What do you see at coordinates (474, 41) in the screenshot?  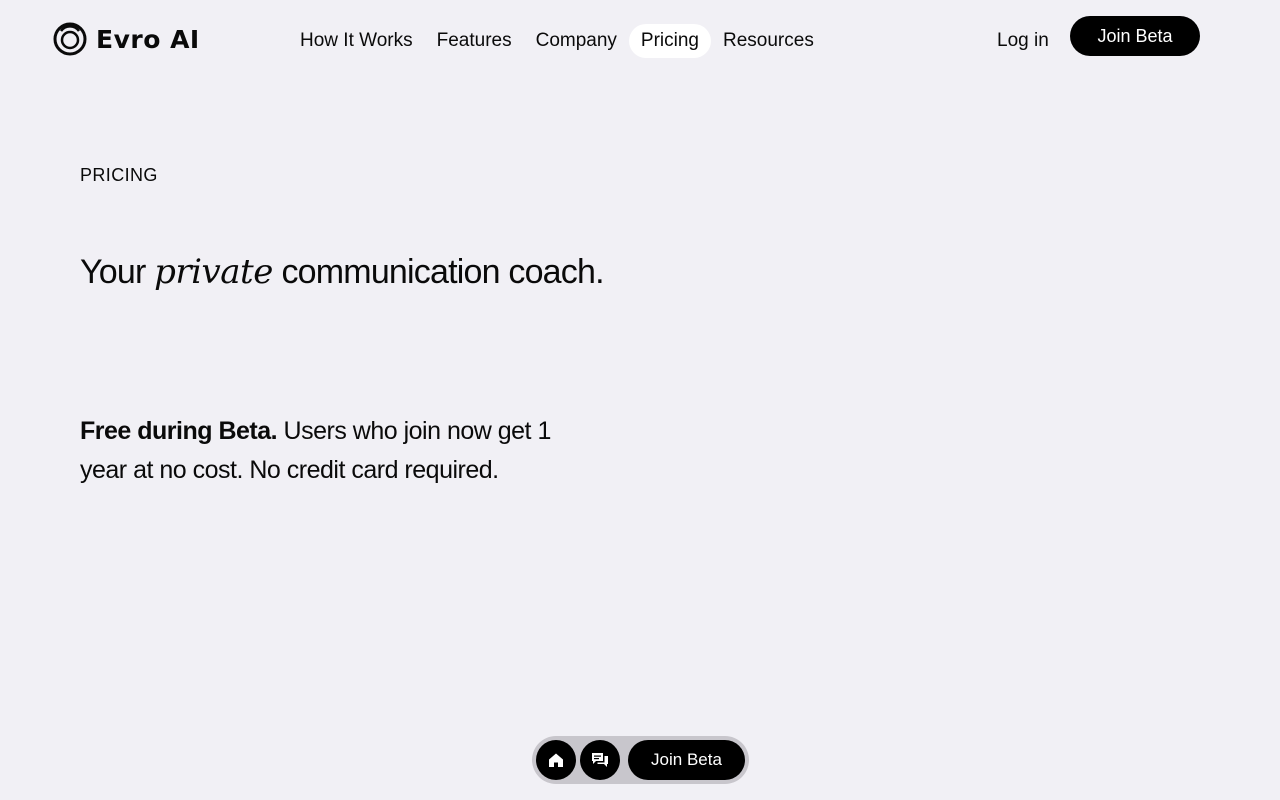 I see `nav-item-features: Features` at bounding box center [474, 41].